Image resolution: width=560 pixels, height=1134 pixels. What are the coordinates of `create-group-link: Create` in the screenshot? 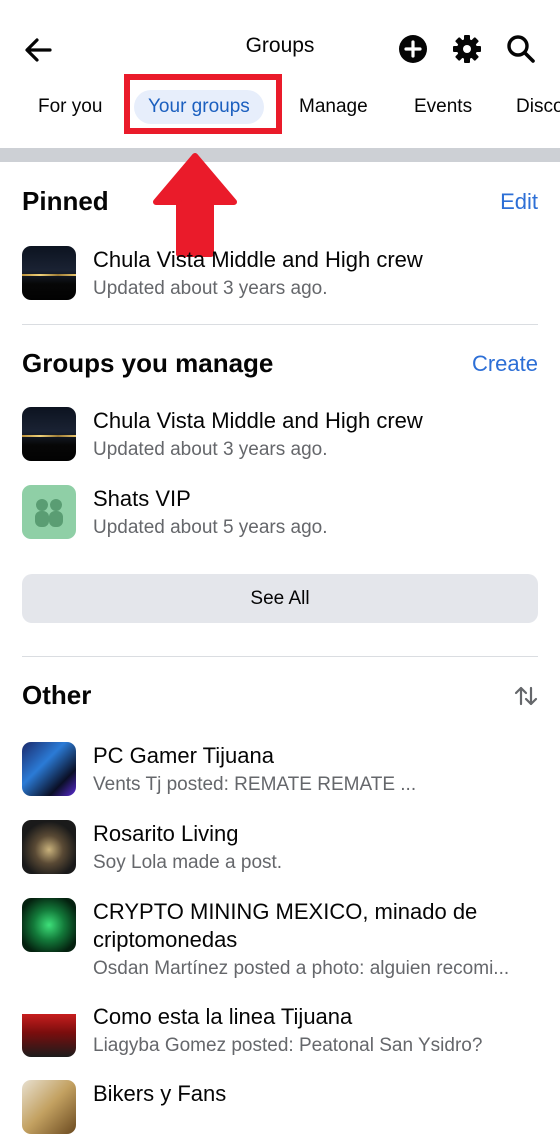 It's located at (505, 364).